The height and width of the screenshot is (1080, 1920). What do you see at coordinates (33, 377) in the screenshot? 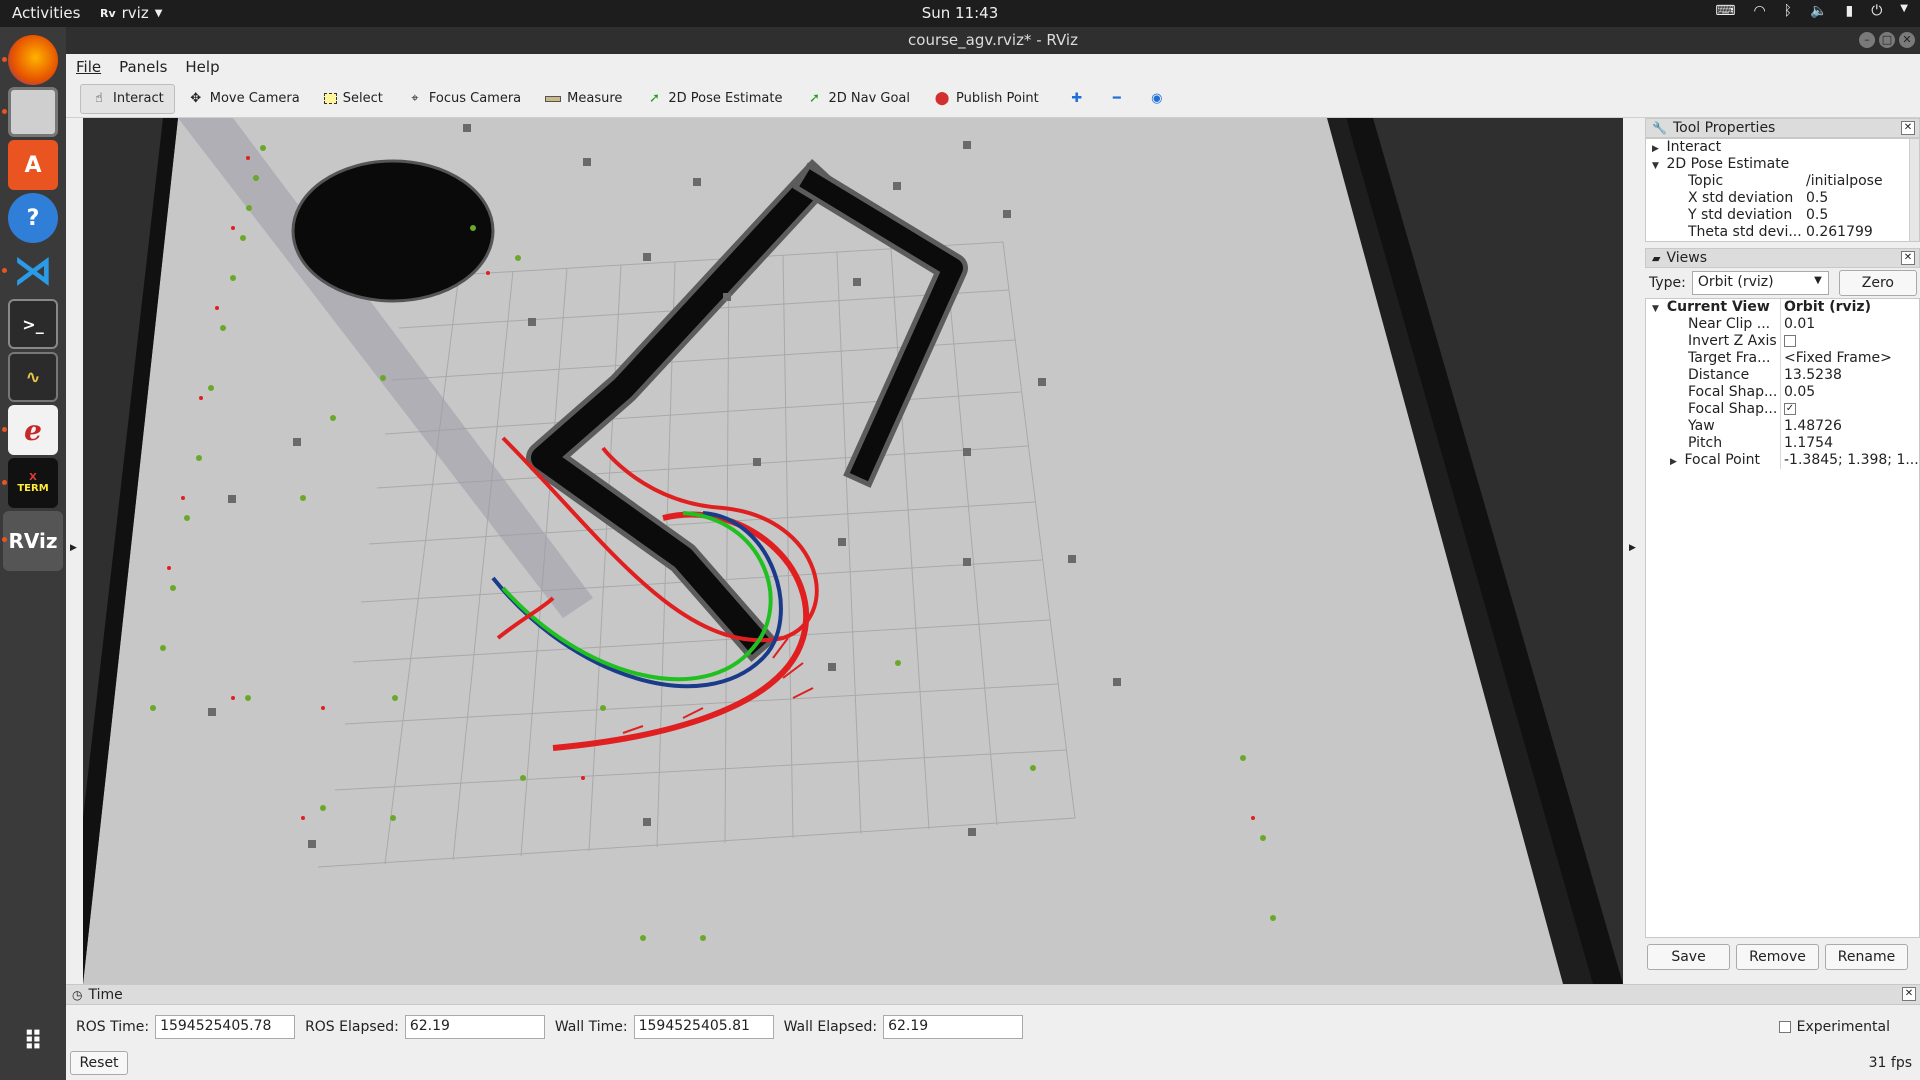
I see `system-monitor-icon: ∿` at bounding box center [33, 377].